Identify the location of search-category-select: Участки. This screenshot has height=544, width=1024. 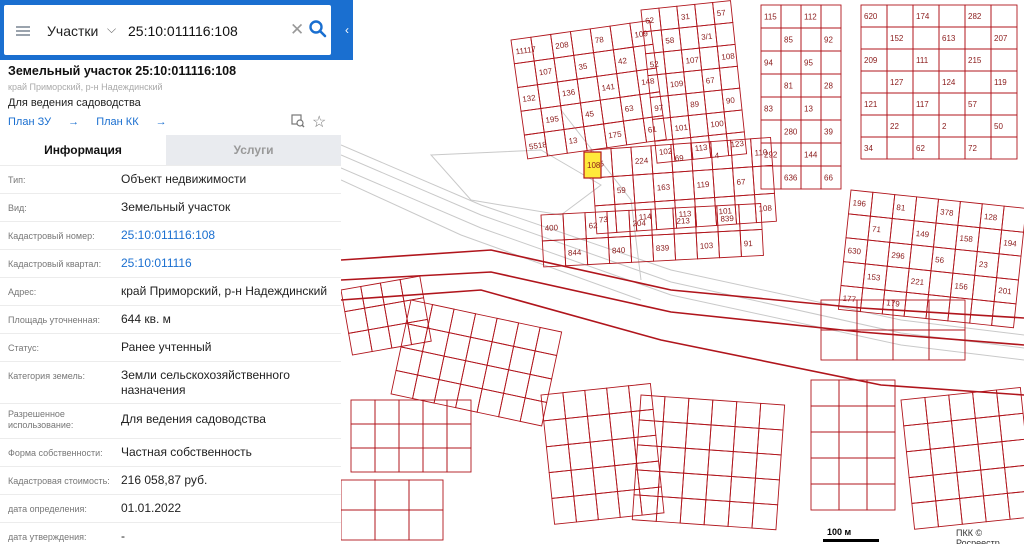
(72, 31).